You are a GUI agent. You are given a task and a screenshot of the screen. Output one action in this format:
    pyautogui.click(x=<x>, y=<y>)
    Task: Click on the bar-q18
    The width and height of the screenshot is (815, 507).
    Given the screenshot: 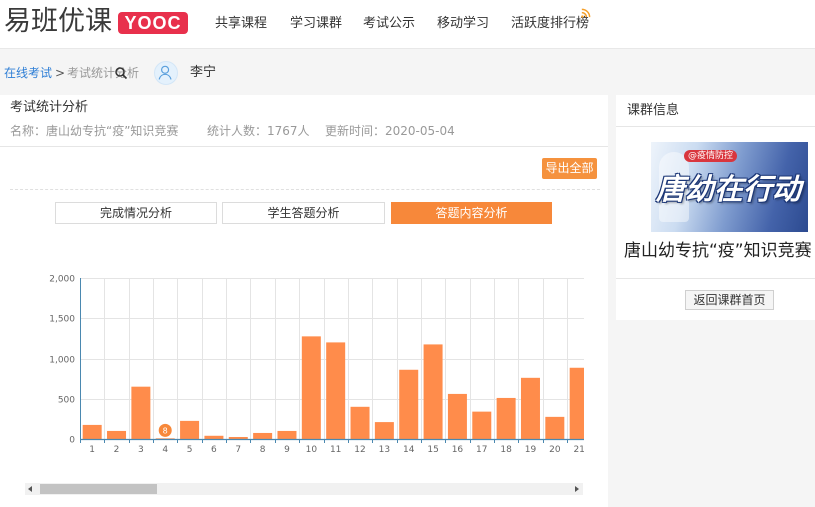 What is the action you would take?
    pyautogui.click(x=506, y=418)
    